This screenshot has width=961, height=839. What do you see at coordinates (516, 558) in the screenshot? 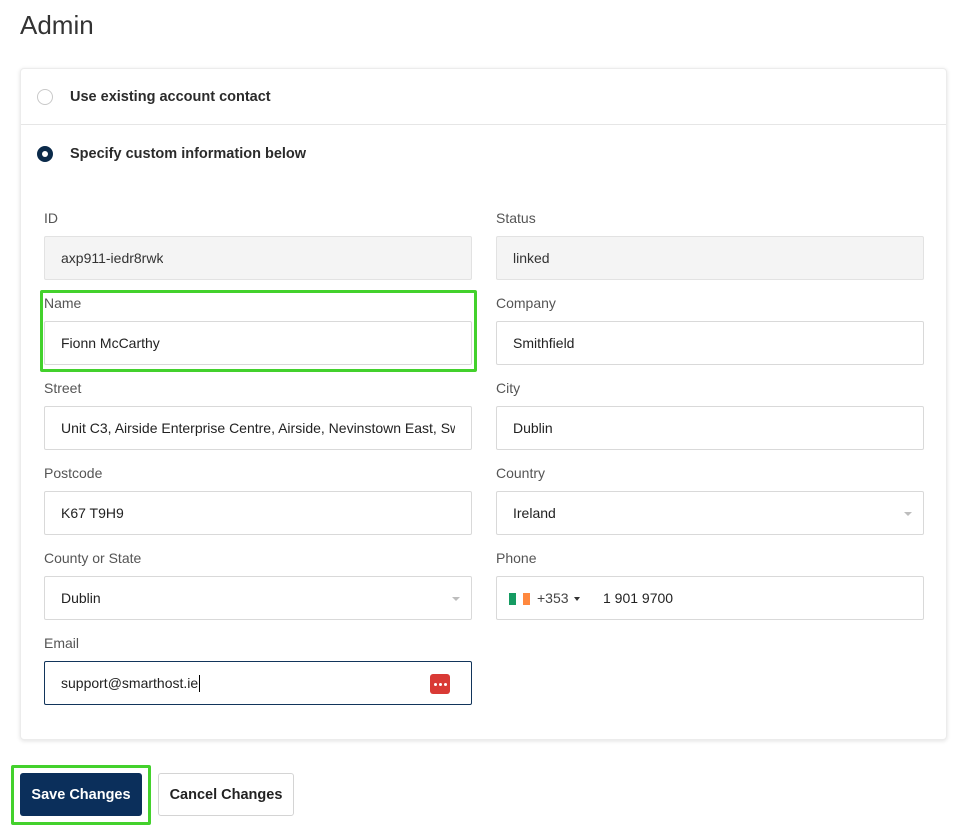
I see `phone-label: Phone` at bounding box center [516, 558].